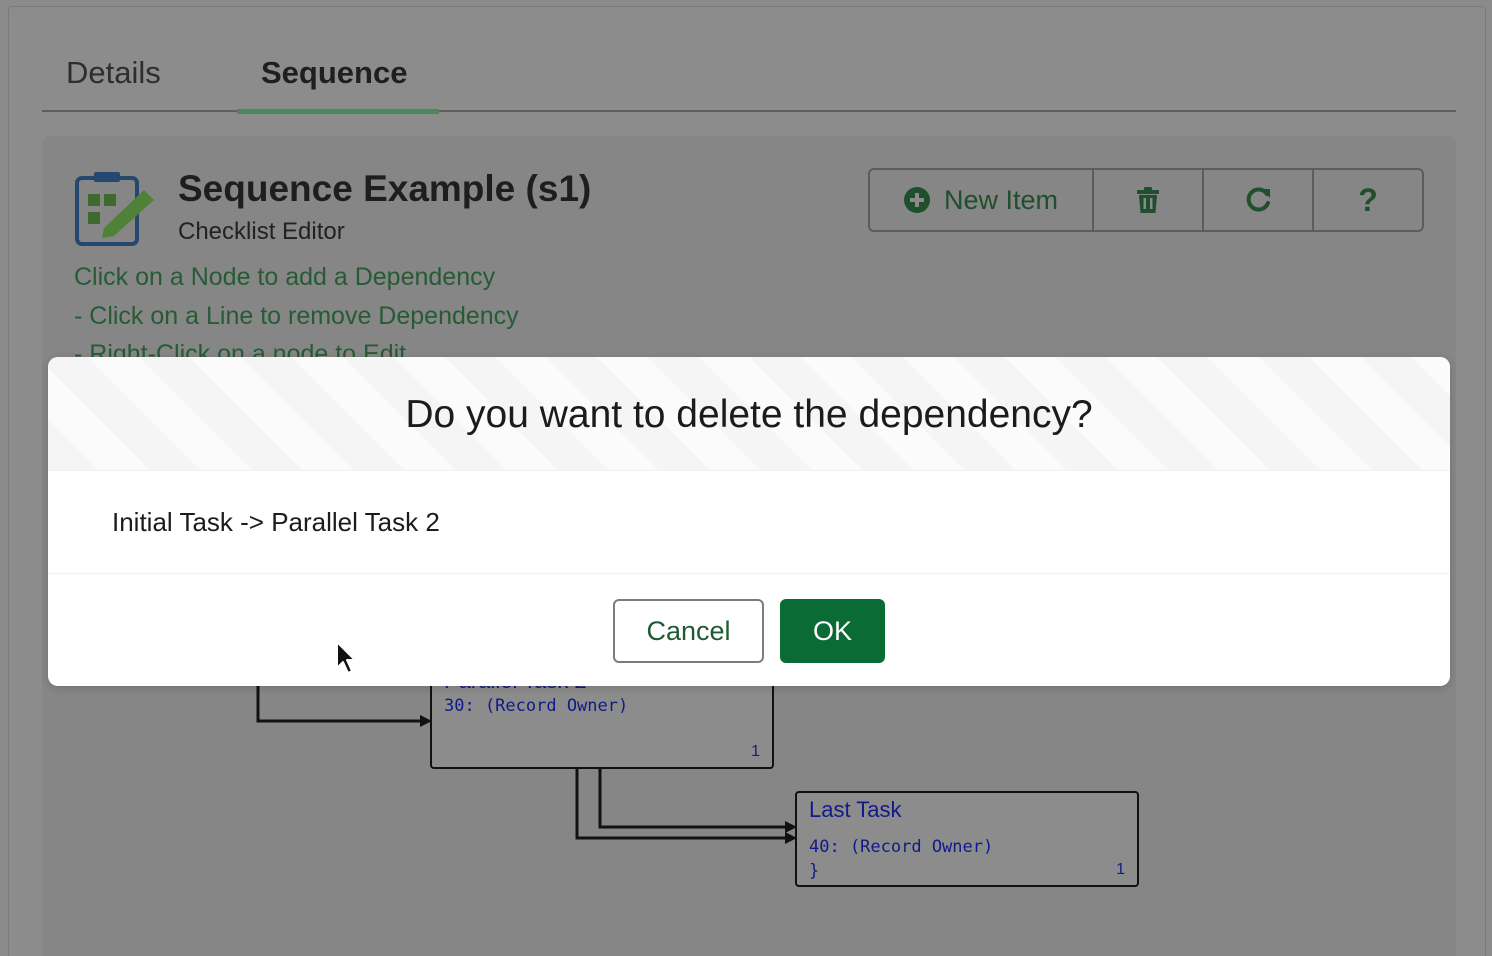  I want to click on node-last-task: Last Task 40: (Record Owner) } 1, so click(967, 839).